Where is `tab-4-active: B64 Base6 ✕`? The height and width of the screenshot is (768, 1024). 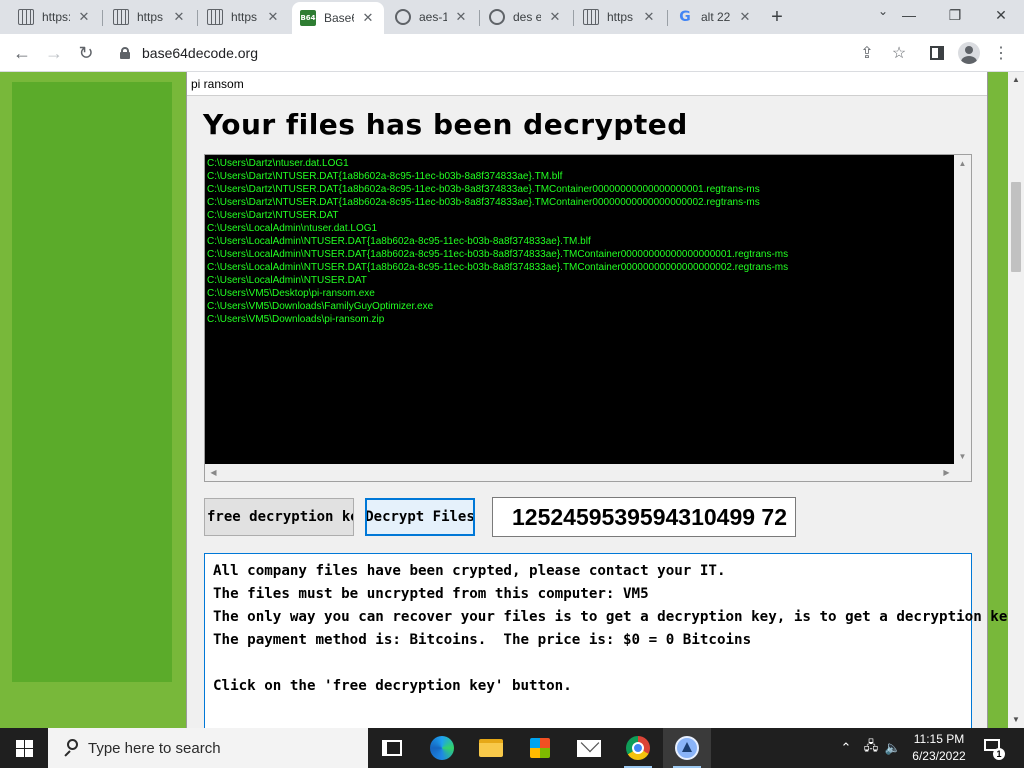 tab-4-active: B64 Base6 ✕ is located at coordinates (338, 18).